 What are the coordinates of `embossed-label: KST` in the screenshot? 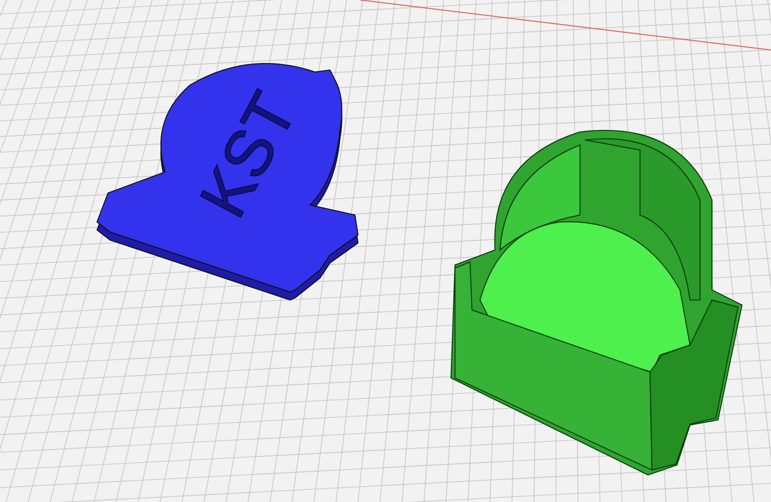 It's located at (248, 154).